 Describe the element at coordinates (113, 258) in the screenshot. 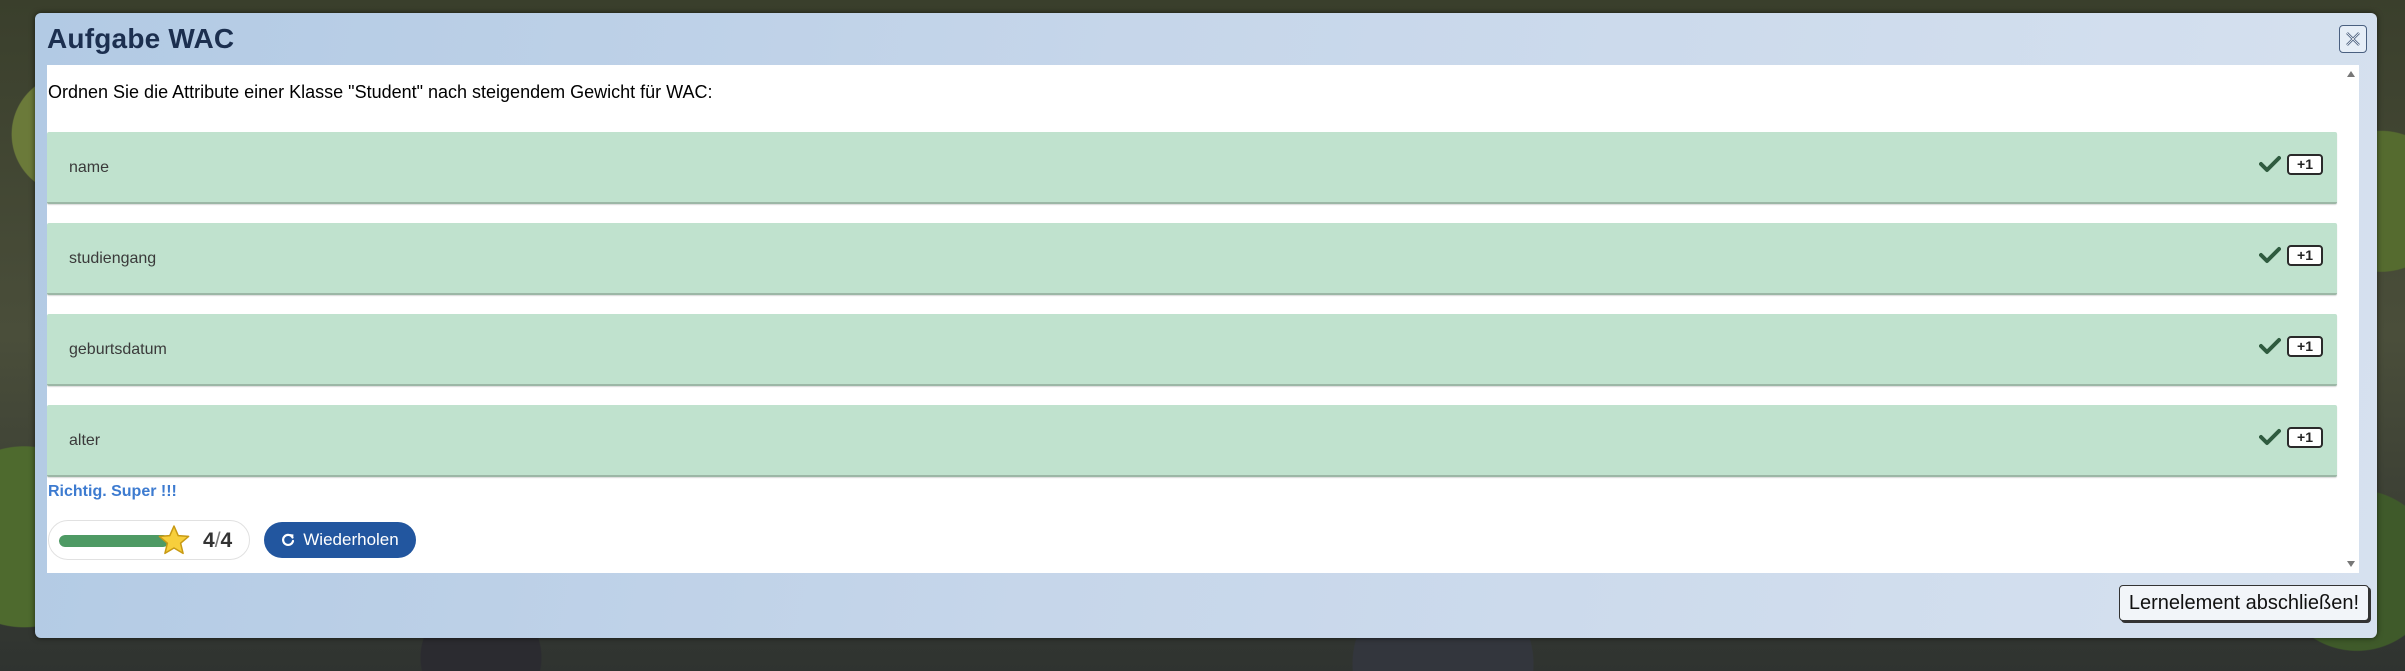

I see `item-label: studiengang` at that location.